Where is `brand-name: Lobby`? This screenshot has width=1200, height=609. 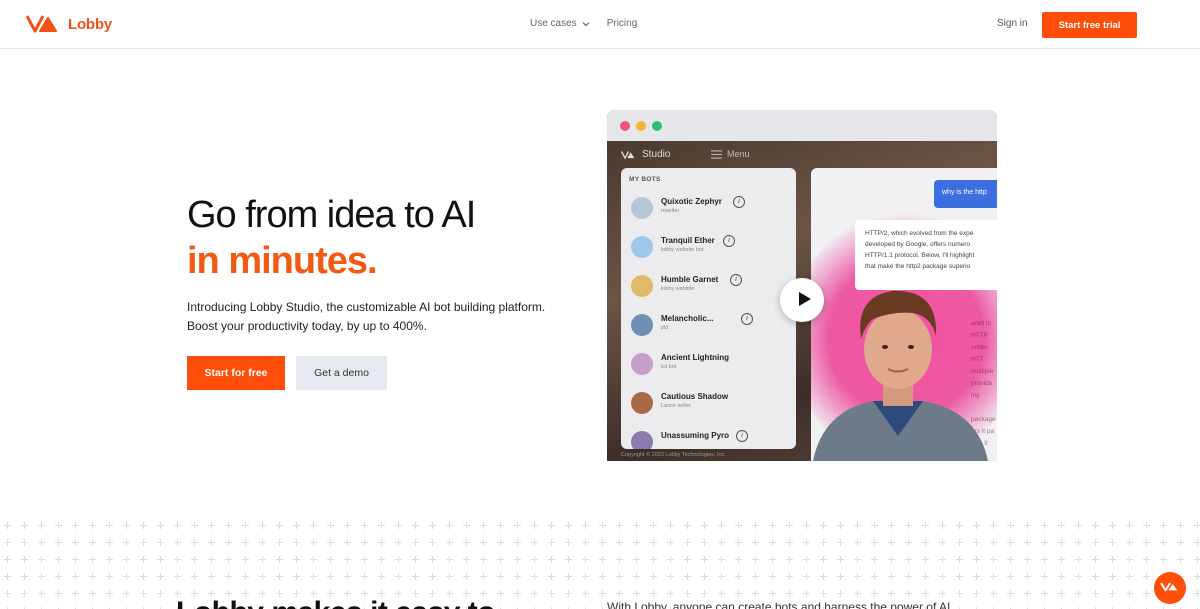 brand-name: Lobby is located at coordinates (90, 24).